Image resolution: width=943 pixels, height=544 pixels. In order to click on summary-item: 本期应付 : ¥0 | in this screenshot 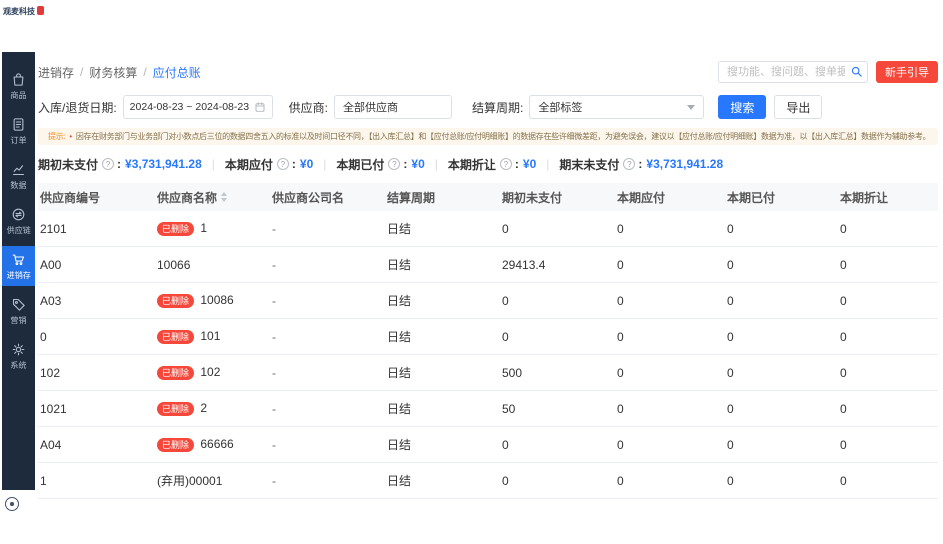, I will do `click(281, 164)`.